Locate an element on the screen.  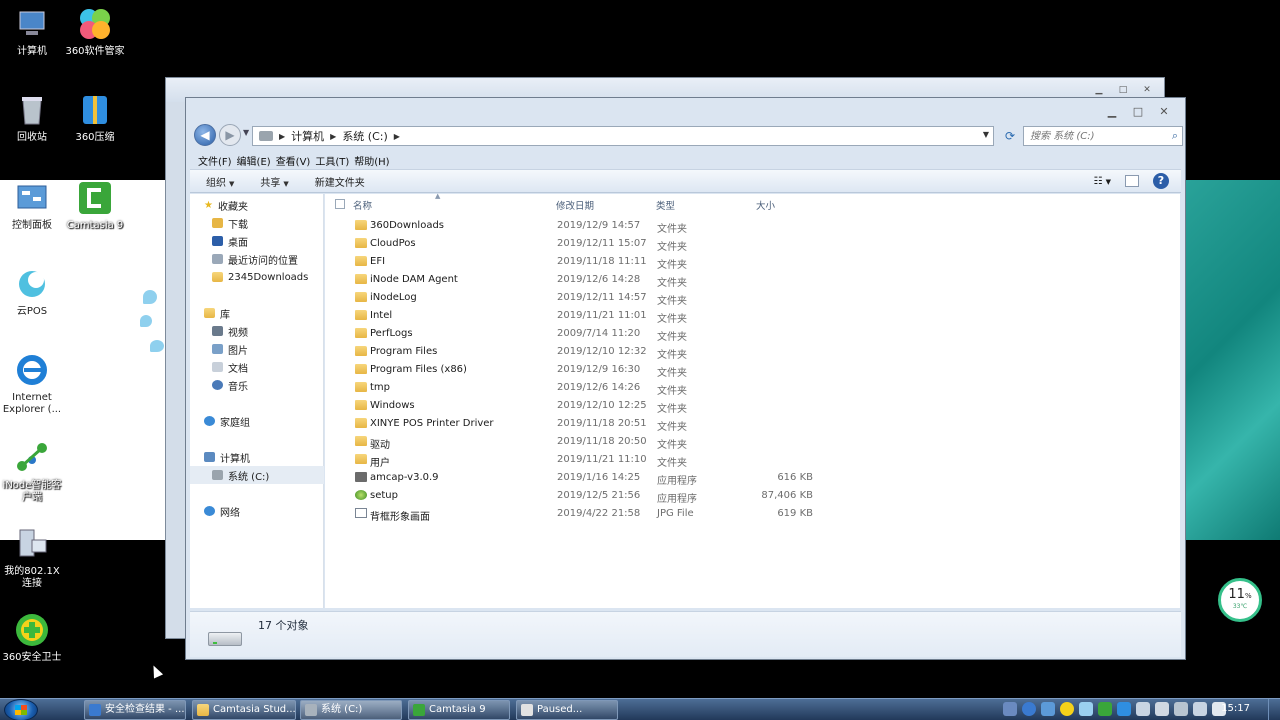
nav-music: 音乐 is located at coordinates (257, 385).